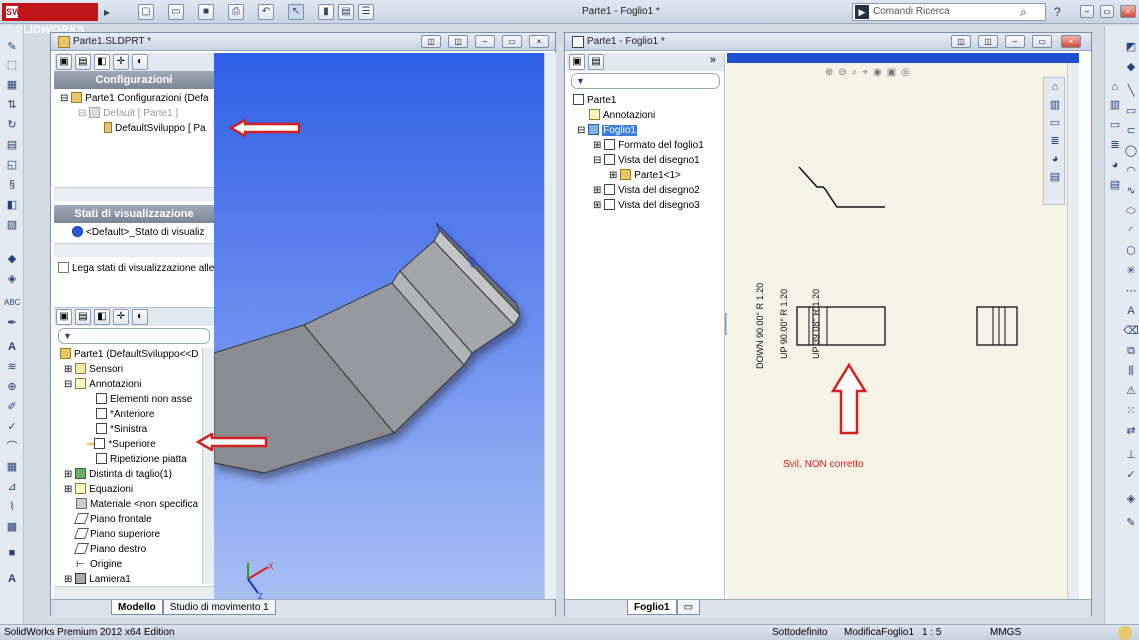 This screenshot has width=1139, height=640. What do you see at coordinates (137, 607) in the screenshot?
I see `tab-model: Modello` at bounding box center [137, 607].